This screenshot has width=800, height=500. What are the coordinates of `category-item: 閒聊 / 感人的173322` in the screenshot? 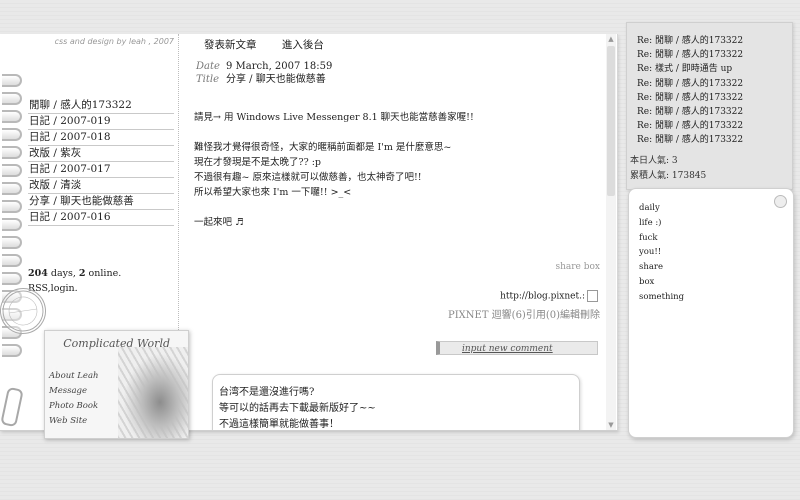 It's located at (101, 106).